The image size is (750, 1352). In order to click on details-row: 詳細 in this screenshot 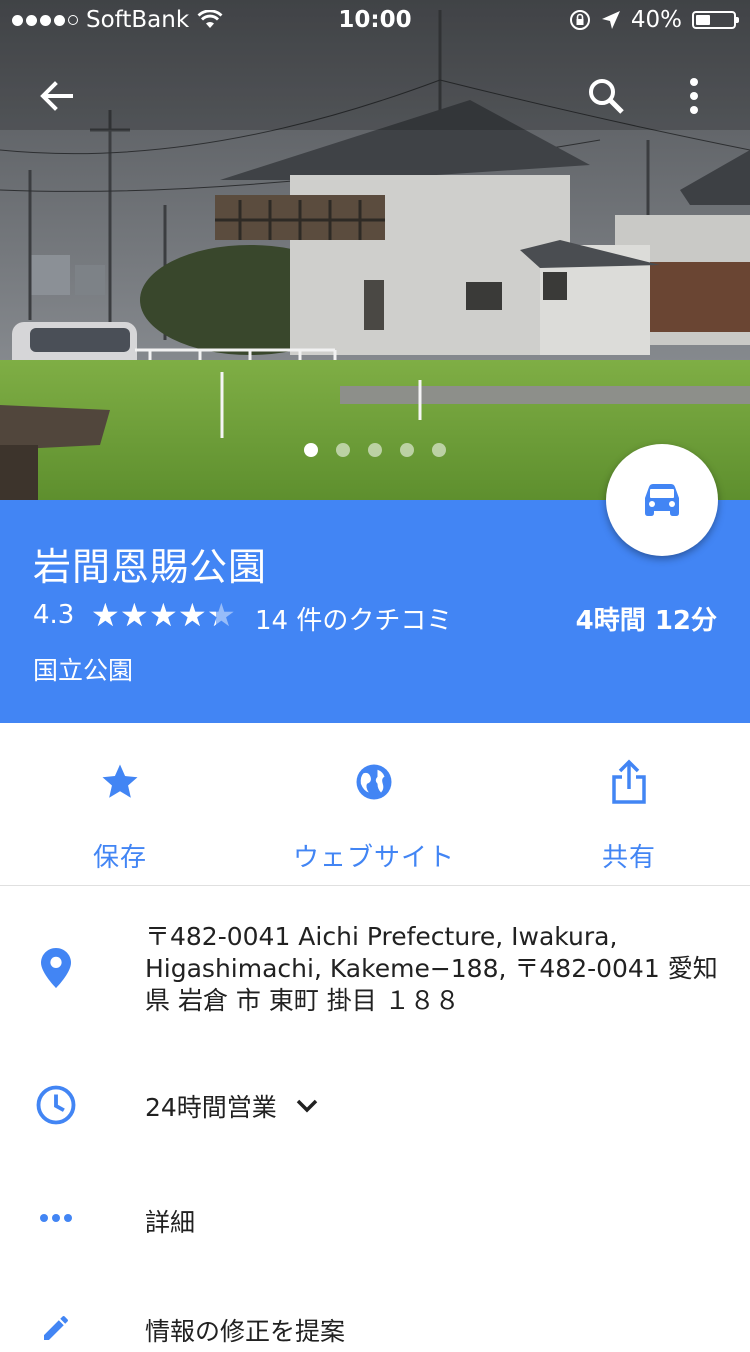, I will do `click(375, 1221)`.